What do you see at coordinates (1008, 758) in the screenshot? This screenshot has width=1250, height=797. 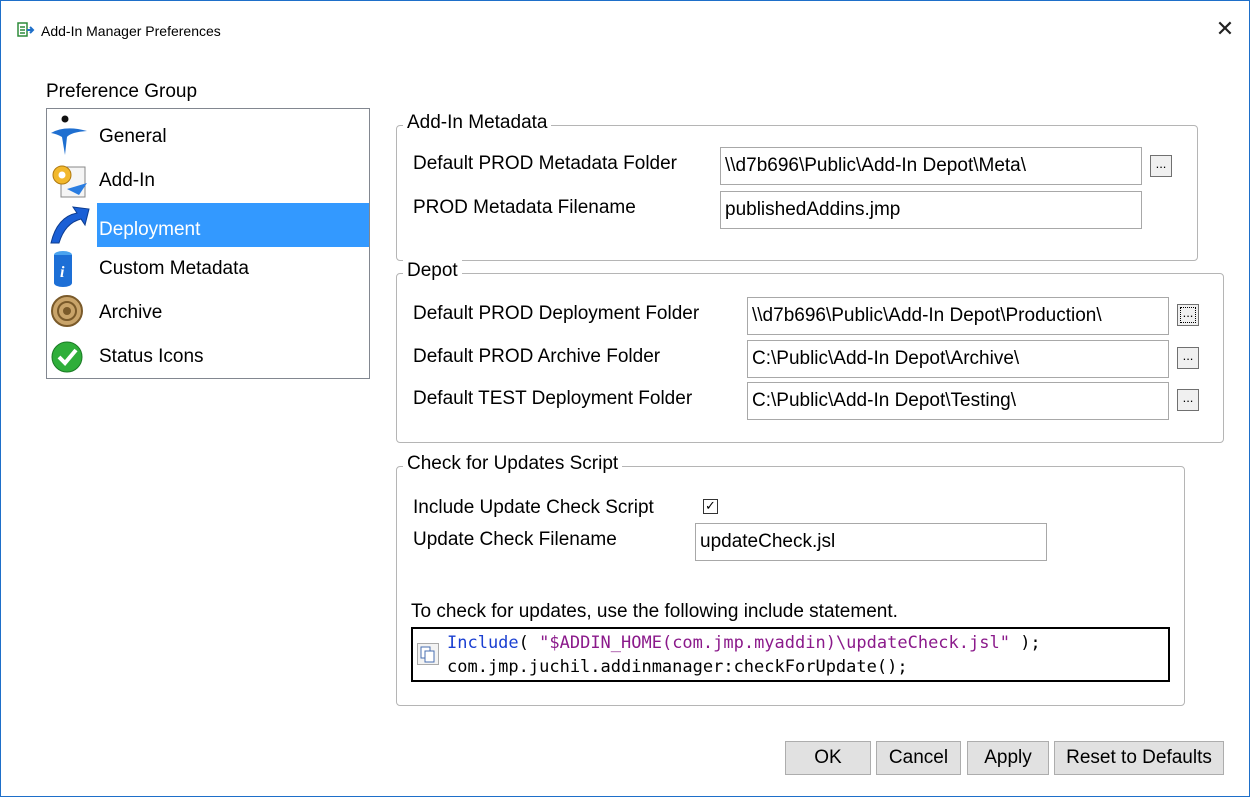 I see `apply-button: Apply` at bounding box center [1008, 758].